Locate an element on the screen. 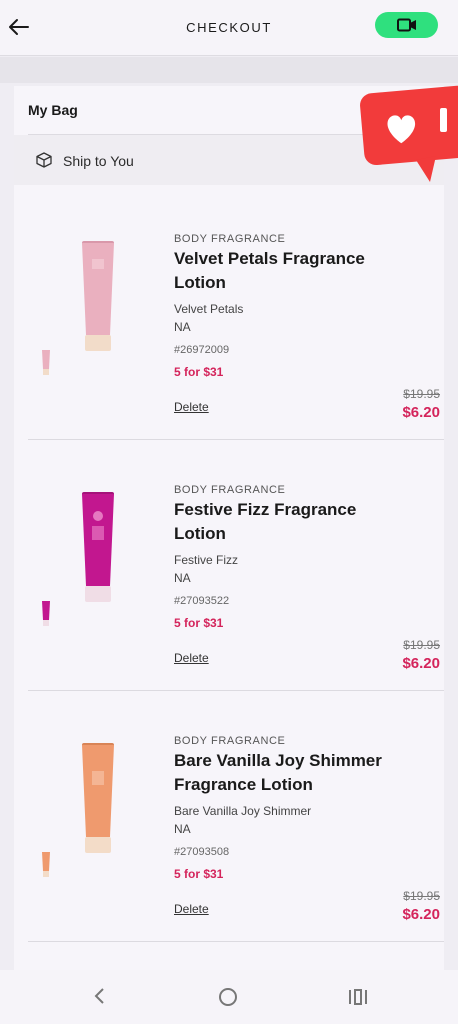 Image resolution: width=458 pixels, height=1024 pixels. product-name: Velvet Petals Fragrance Lotion is located at coordinates (284, 271).